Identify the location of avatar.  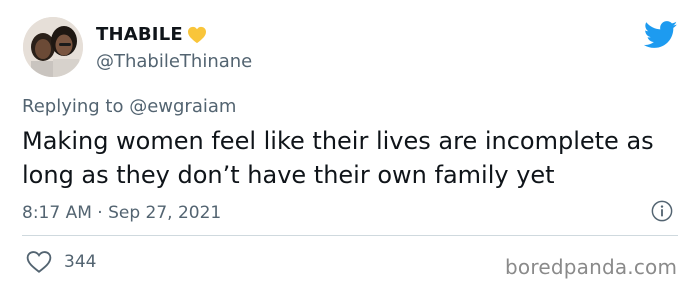
(53, 47).